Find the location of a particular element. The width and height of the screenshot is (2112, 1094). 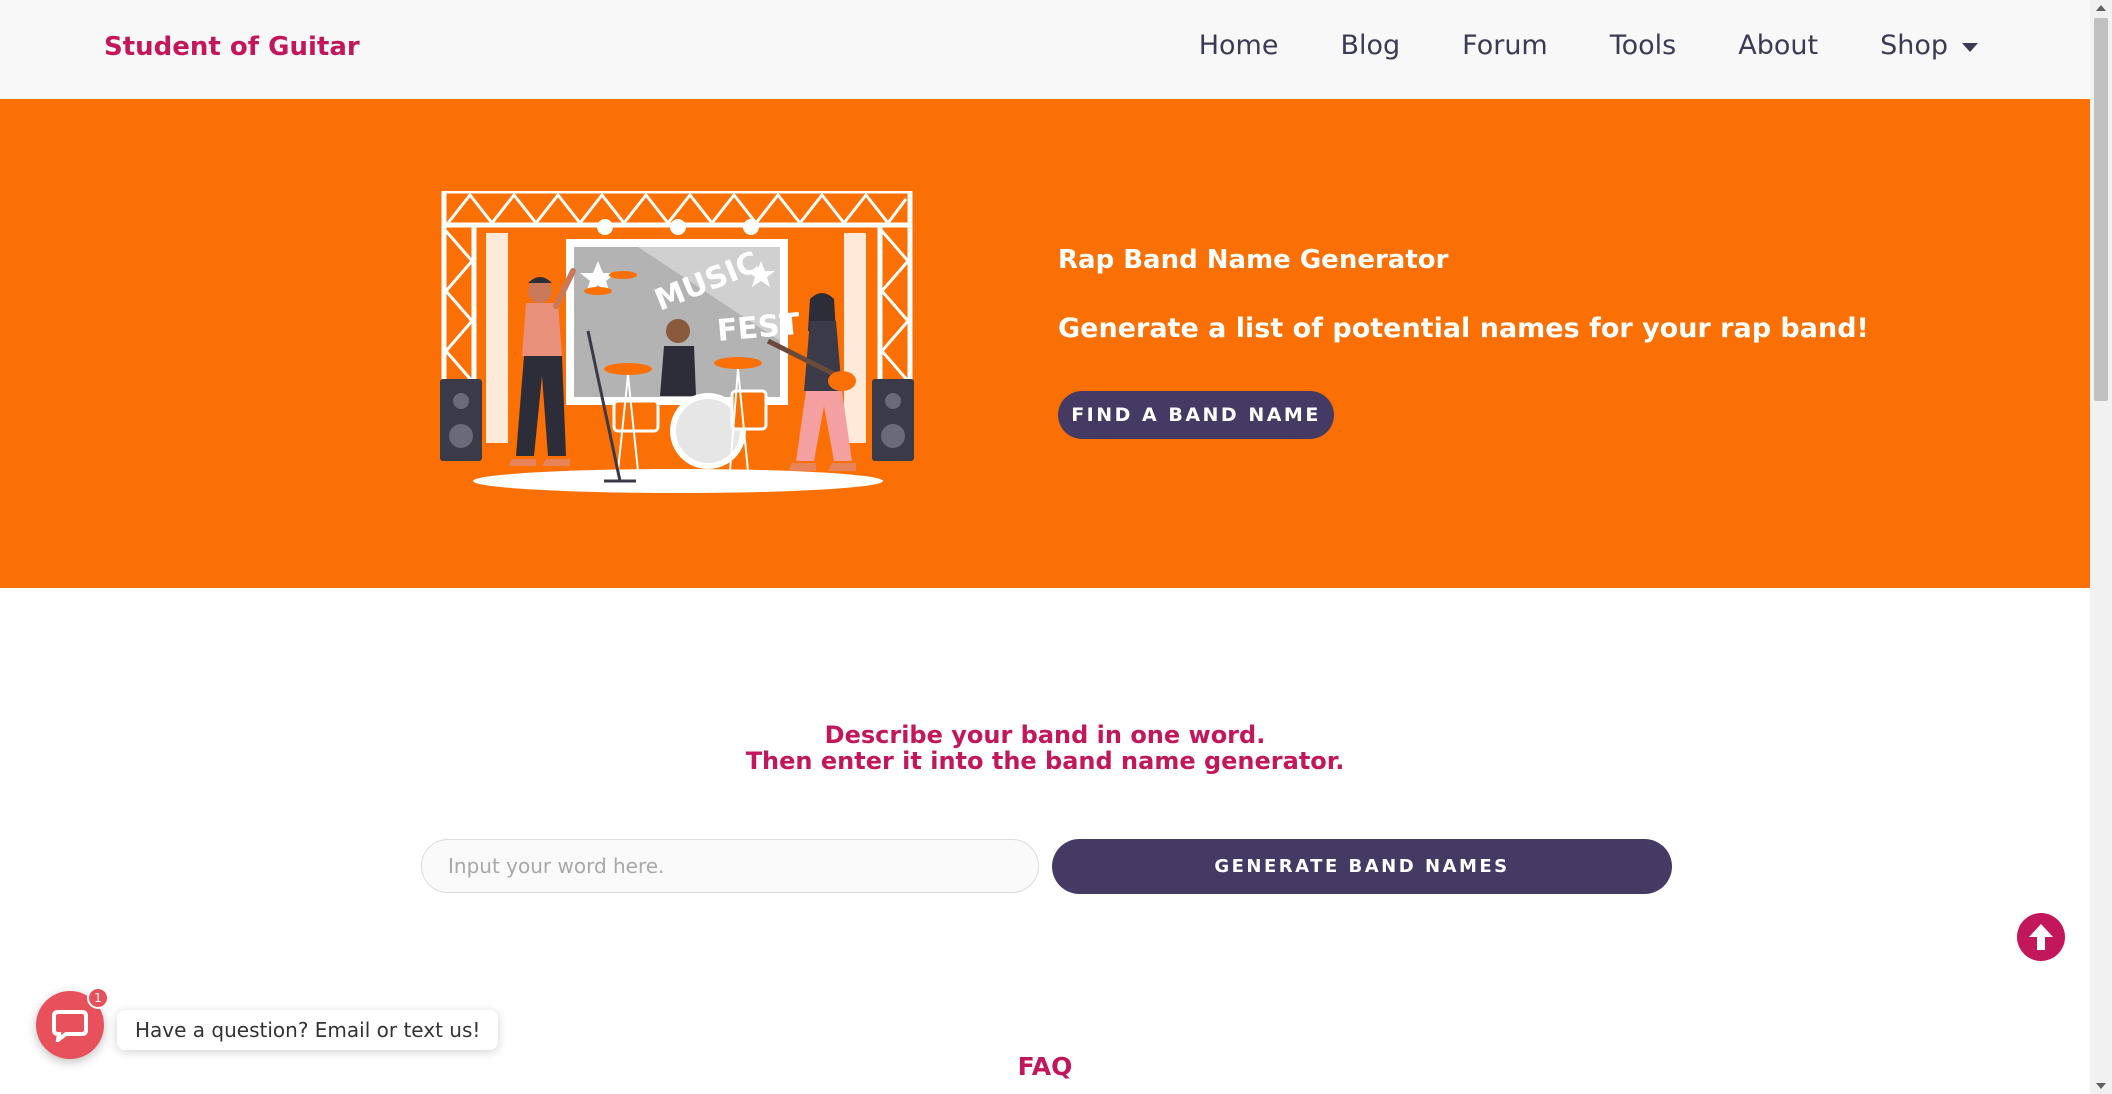

arrow-up-circle-icon is located at coordinates (2041, 937).